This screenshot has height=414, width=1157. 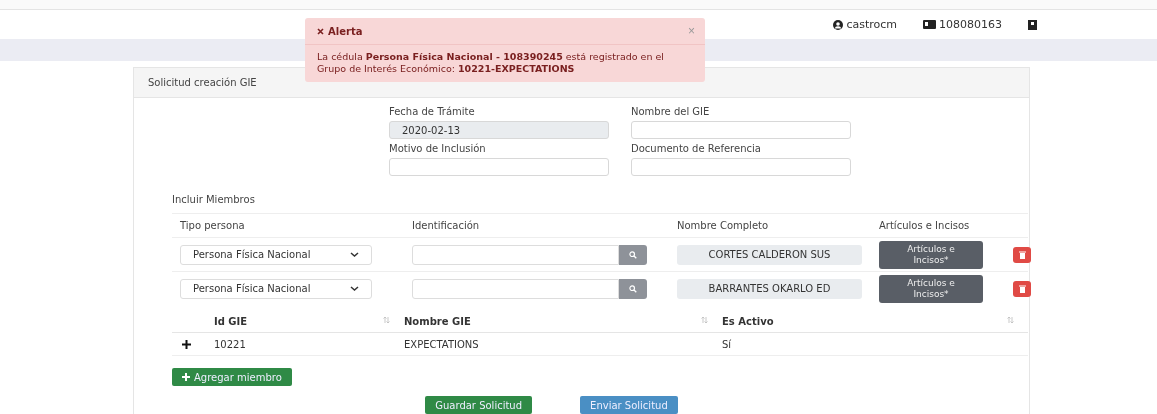 What do you see at coordinates (231, 321) in the screenshot?
I see `column-header: Id GIE` at bounding box center [231, 321].